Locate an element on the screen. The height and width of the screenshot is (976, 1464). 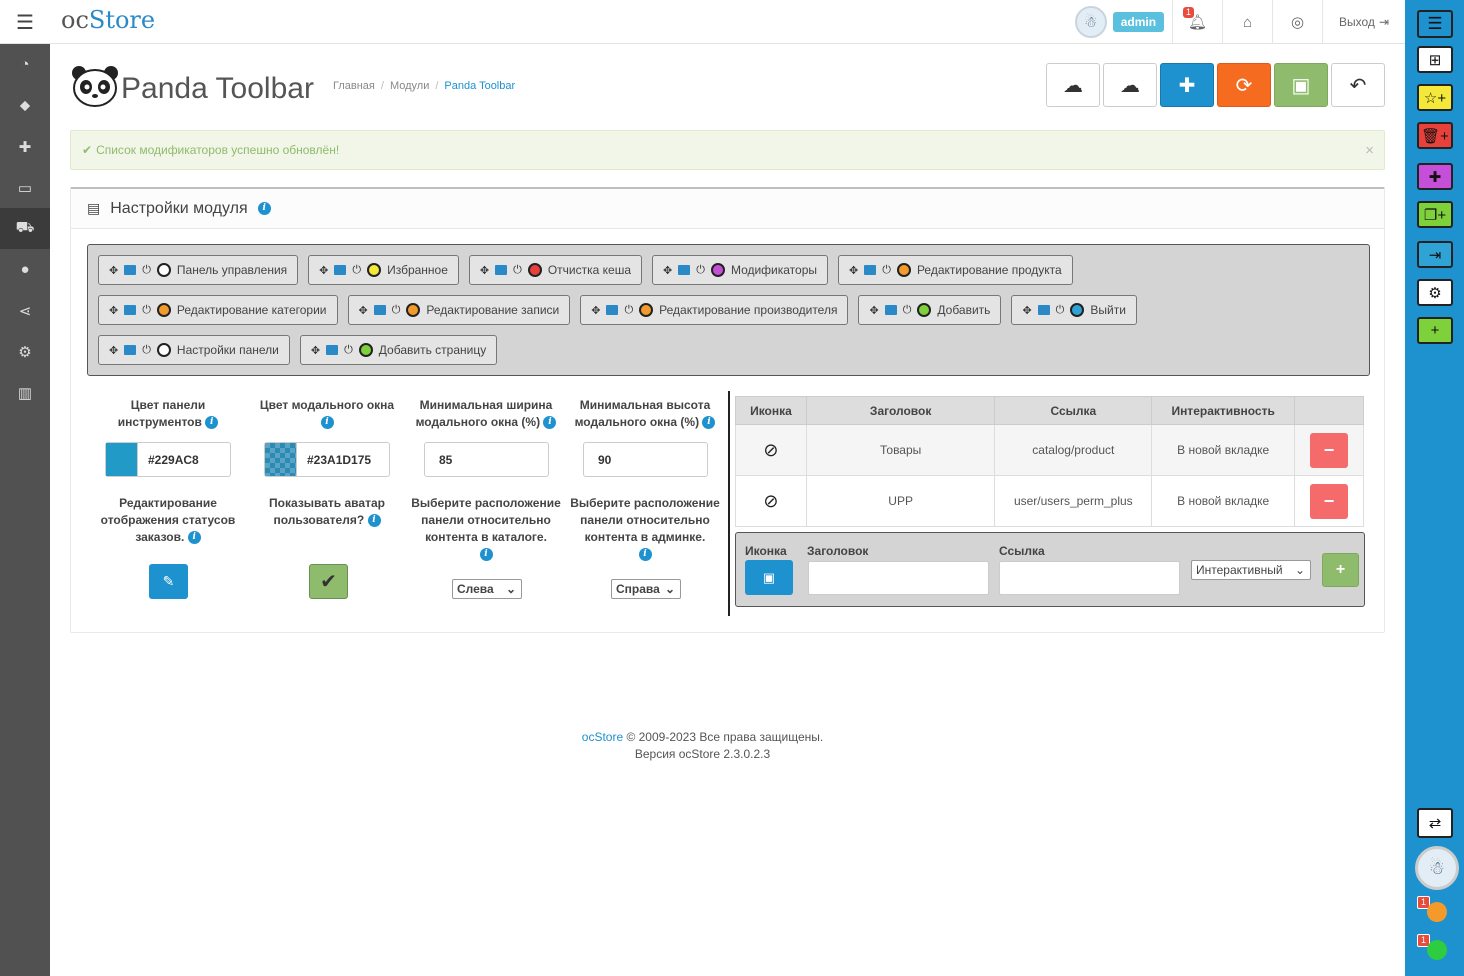
admin-position-select: Справа ⌄ is located at coordinates (646, 589).